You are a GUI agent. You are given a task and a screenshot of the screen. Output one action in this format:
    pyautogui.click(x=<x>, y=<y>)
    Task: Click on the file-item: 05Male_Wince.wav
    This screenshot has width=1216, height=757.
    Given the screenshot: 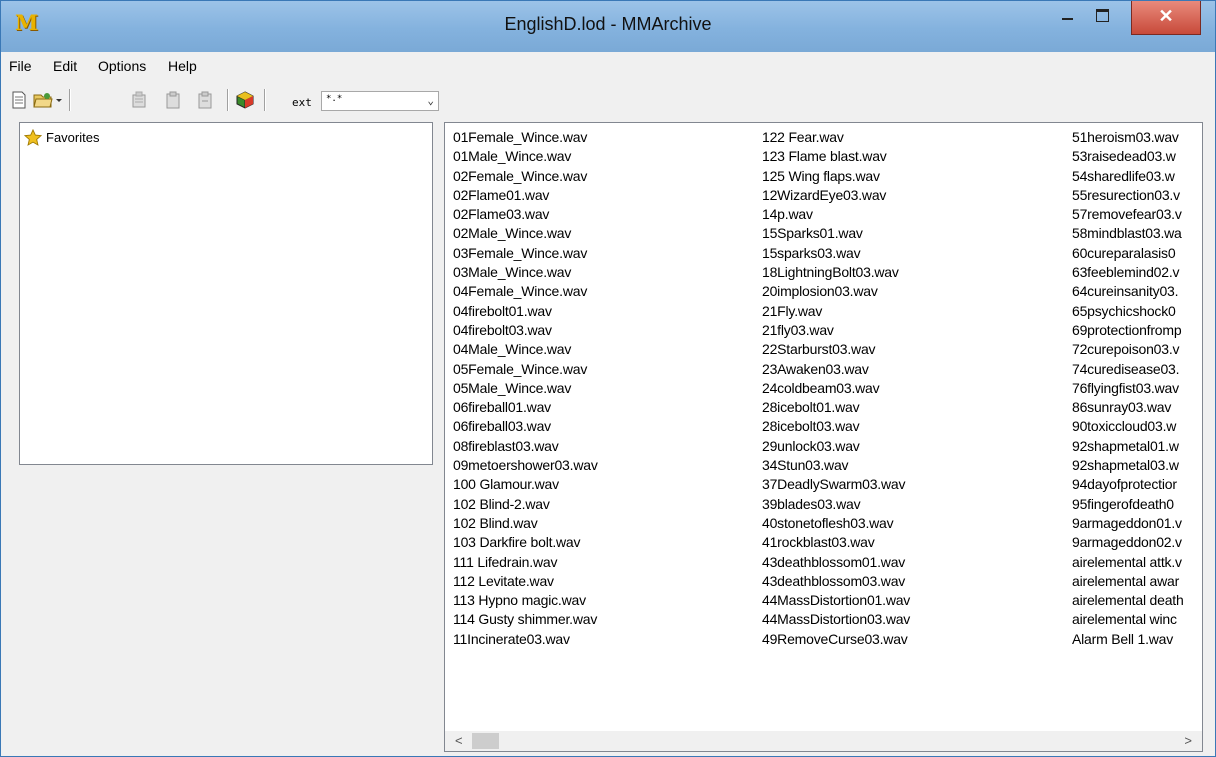 What is the action you would take?
    pyautogui.click(x=525, y=388)
    